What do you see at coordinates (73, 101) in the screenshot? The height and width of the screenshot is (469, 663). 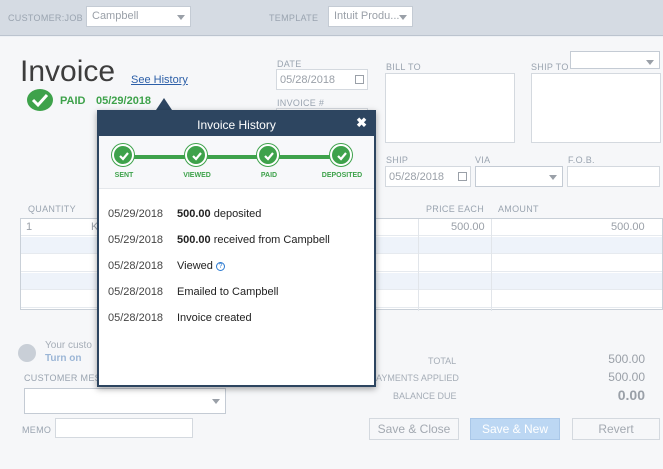 I see `status-badge: PAID` at bounding box center [73, 101].